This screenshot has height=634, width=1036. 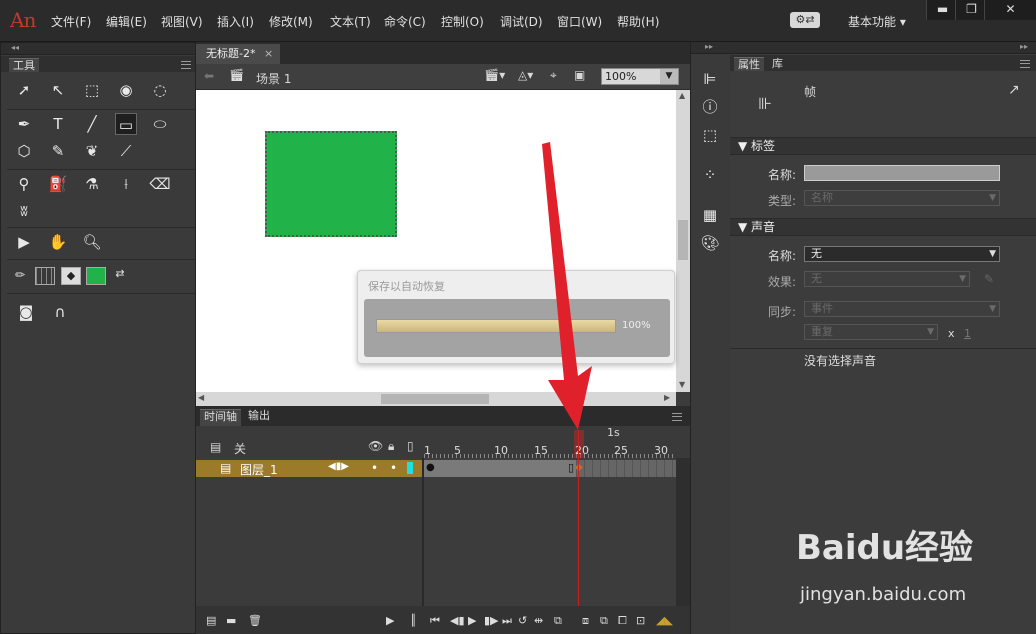 What do you see at coordinates (877, 21) in the screenshot?
I see `workspace-switcher: 基本功能 ▾` at bounding box center [877, 21].